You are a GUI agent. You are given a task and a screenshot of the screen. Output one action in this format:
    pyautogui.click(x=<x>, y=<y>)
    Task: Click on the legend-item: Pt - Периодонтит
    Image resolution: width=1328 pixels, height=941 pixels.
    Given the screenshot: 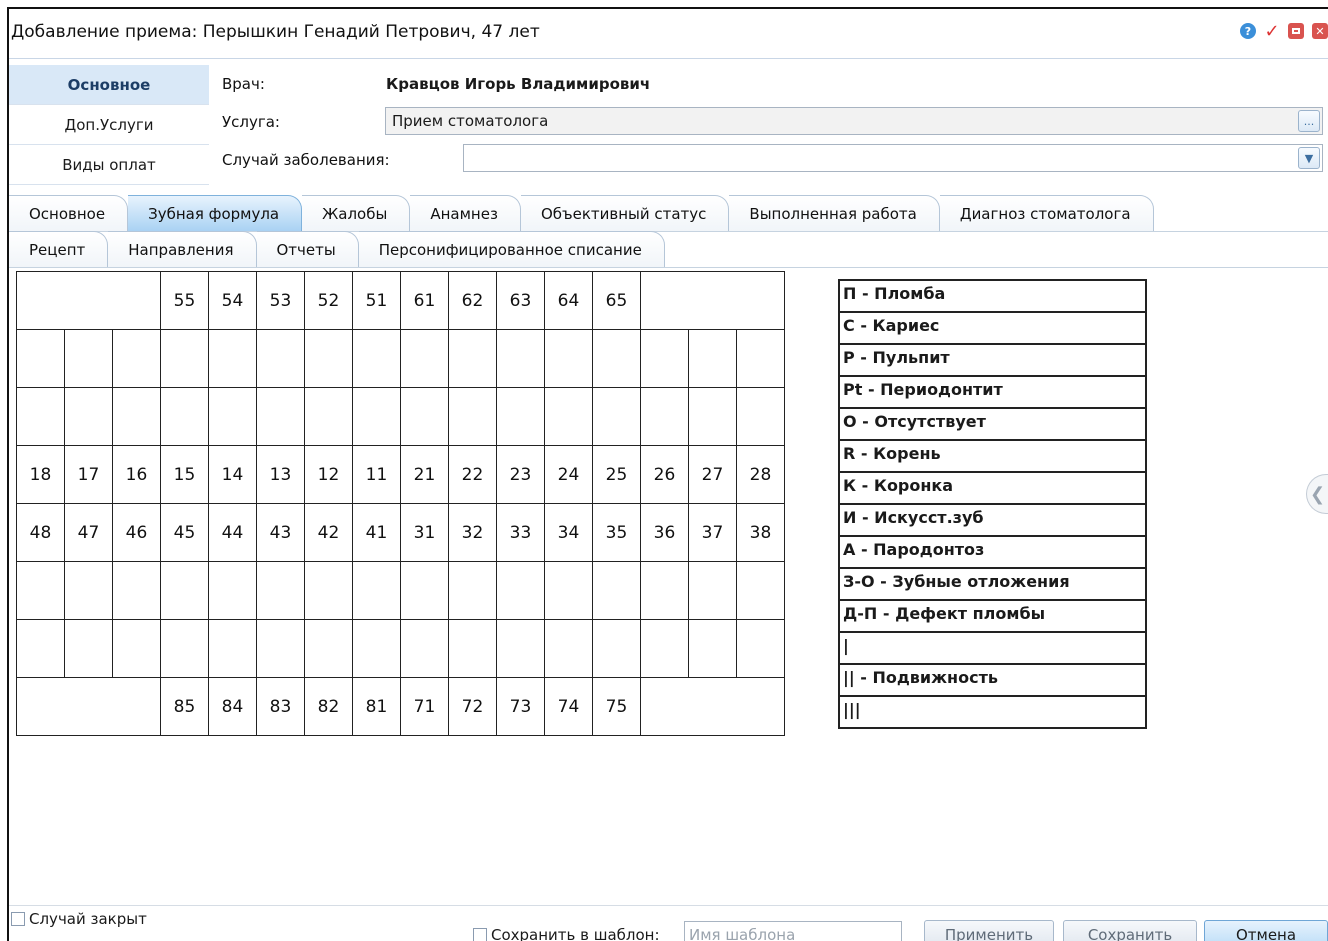 What is the action you would take?
    pyautogui.click(x=992, y=392)
    